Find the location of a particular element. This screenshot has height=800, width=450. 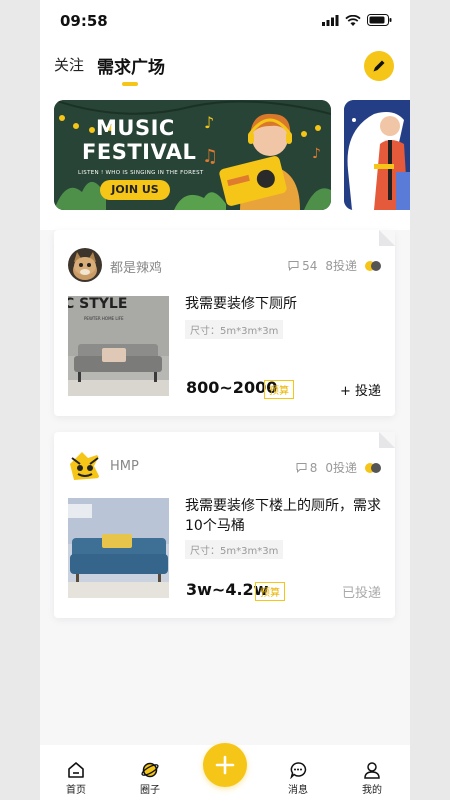

deliver-button: + 投递 is located at coordinates (360, 389).